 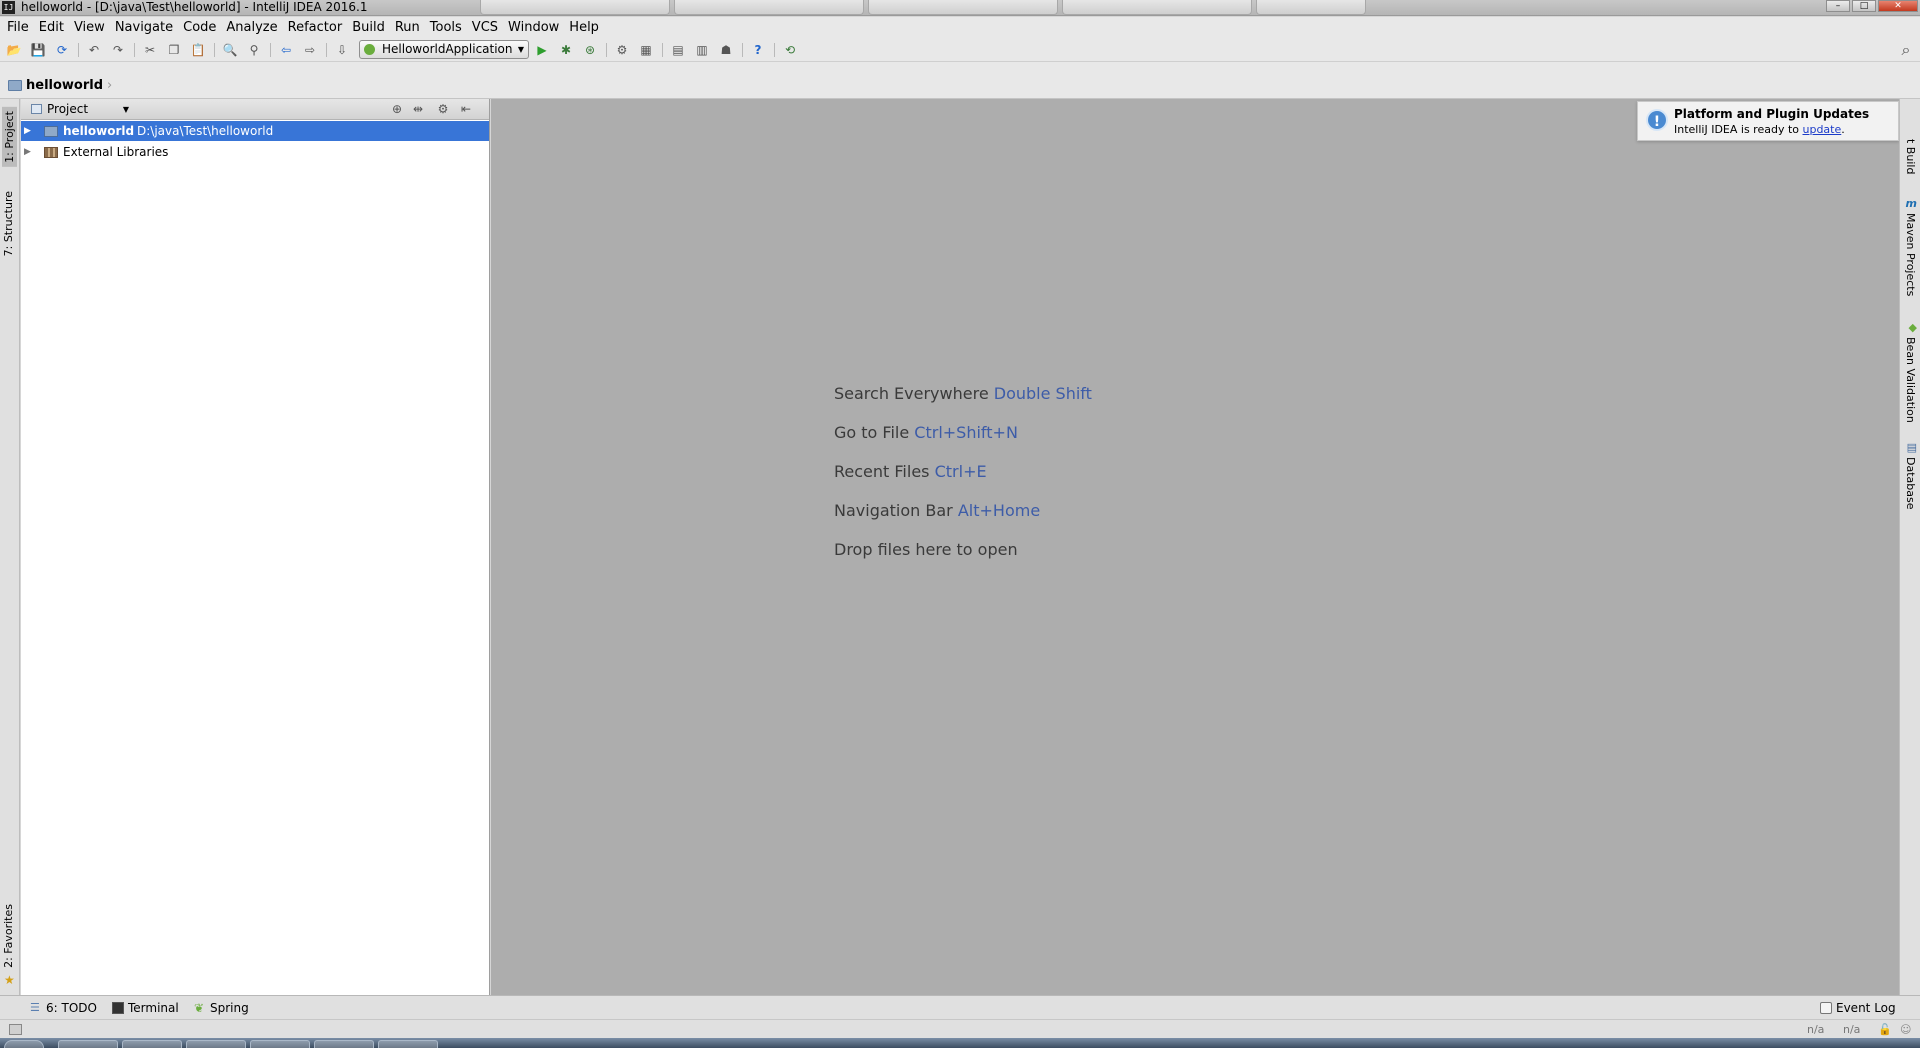 I want to click on run-icon: ▶, so click(x=542, y=50).